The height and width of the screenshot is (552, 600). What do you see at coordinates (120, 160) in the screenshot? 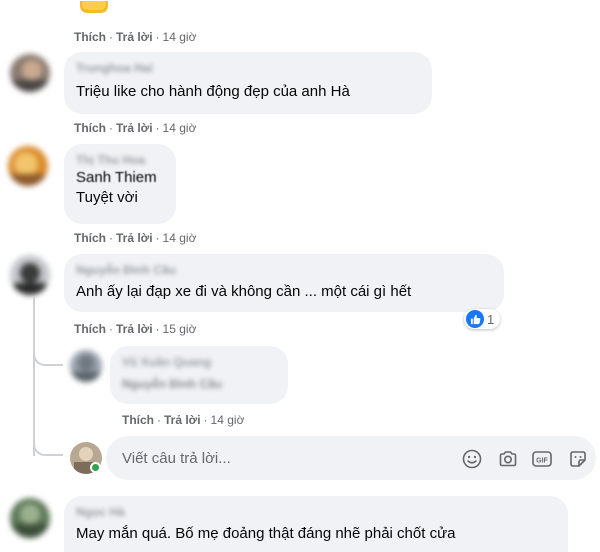
I see `comment-author: Thị Thu Hoa` at bounding box center [120, 160].